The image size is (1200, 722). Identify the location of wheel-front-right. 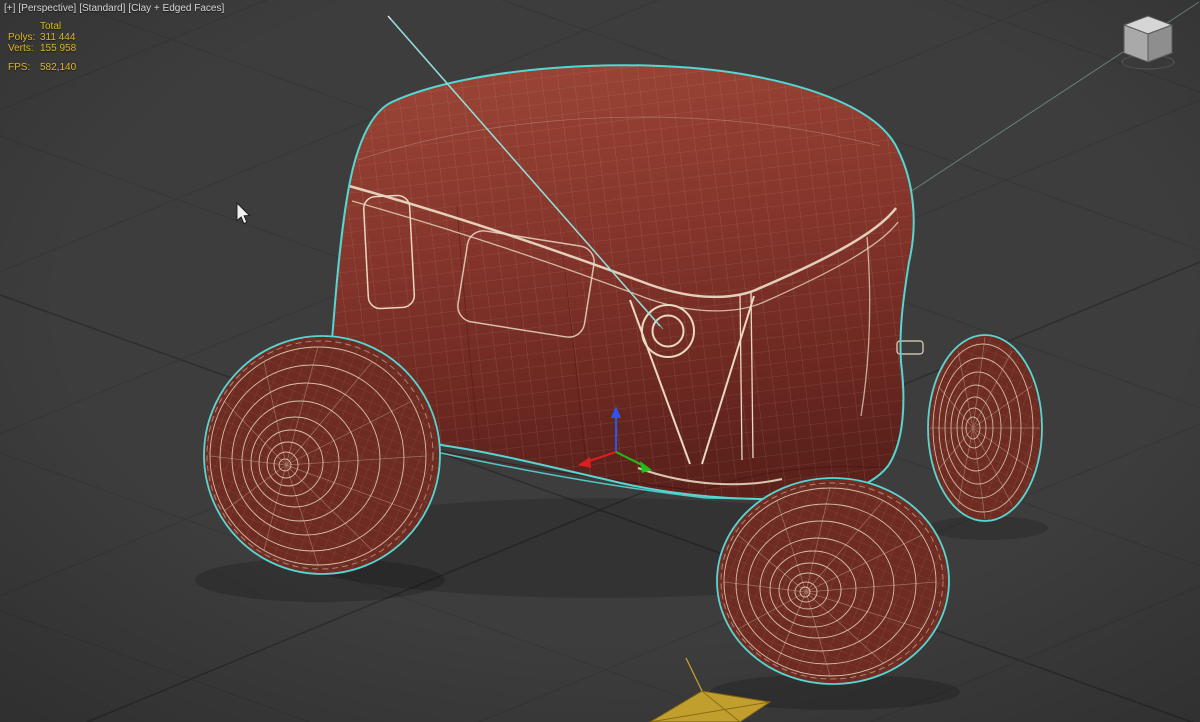
(833, 581).